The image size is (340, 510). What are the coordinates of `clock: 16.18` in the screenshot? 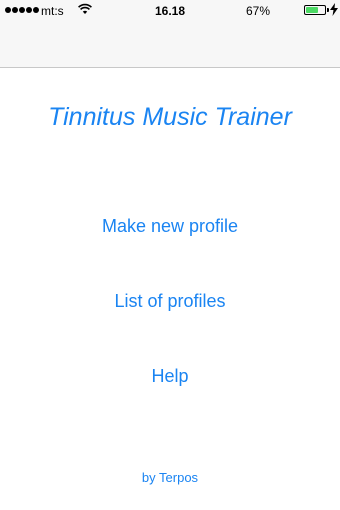 It's located at (170, 11).